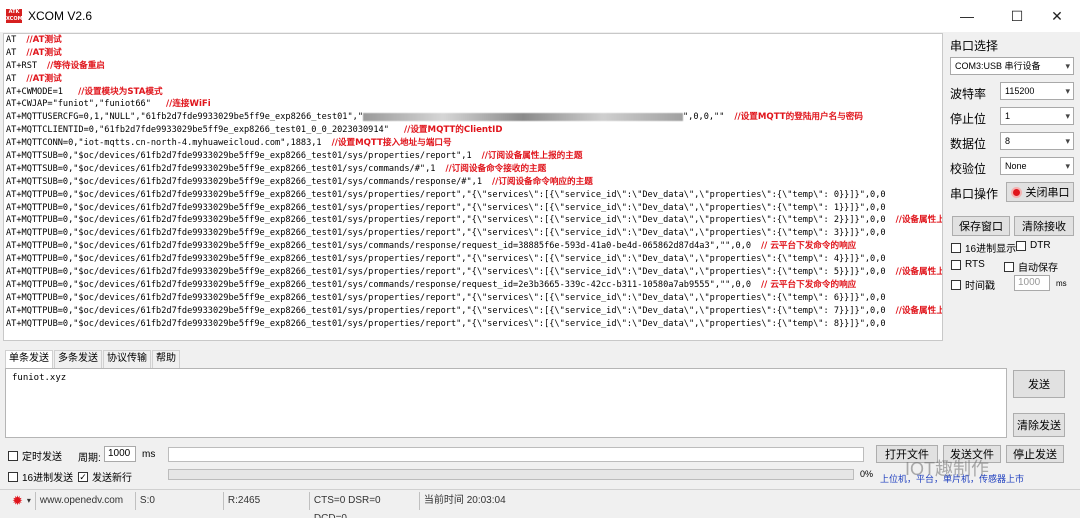 The height and width of the screenshot is (518, 1080). What do you see at coordinates (1039, 425) in the screenshot?
I see `clear-send-button: 清除发送` at bounding box center [1039, 425].